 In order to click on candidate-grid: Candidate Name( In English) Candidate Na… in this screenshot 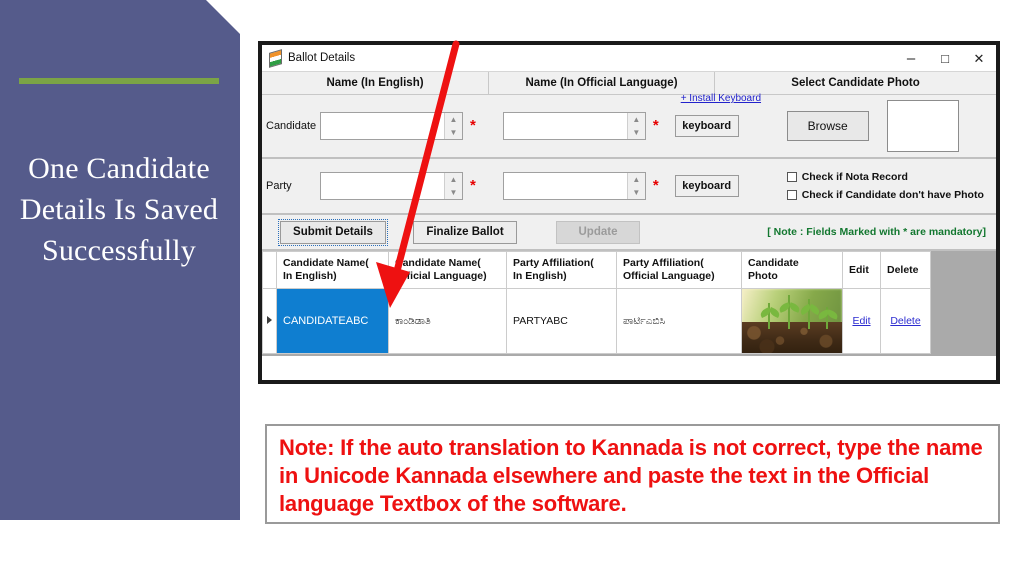, I will do `click(596, 302)`.